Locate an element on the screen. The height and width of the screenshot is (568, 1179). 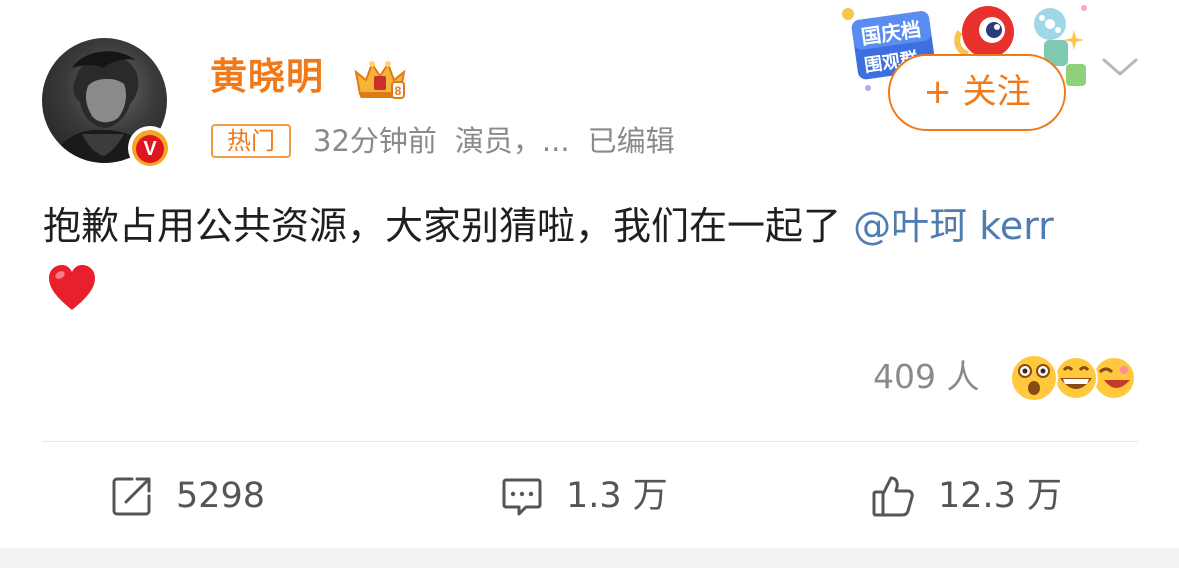
shocked-face-icon is located at coordinates (1034, 378).